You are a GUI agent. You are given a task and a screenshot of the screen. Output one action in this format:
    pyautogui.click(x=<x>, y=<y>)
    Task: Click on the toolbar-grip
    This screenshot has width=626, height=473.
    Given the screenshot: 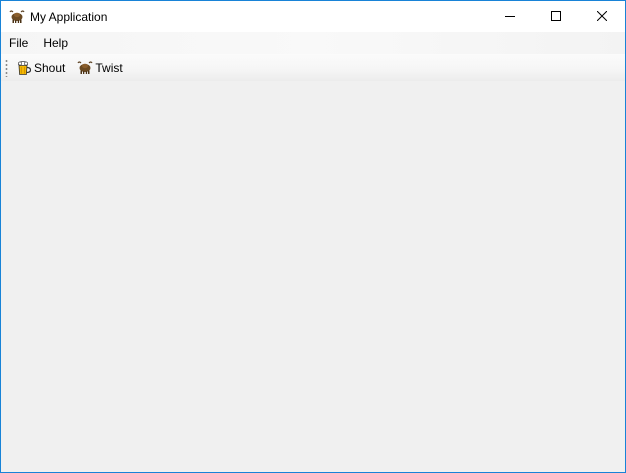 What is the action you would take?
    pyautogui.click(x=6, y=67)
    